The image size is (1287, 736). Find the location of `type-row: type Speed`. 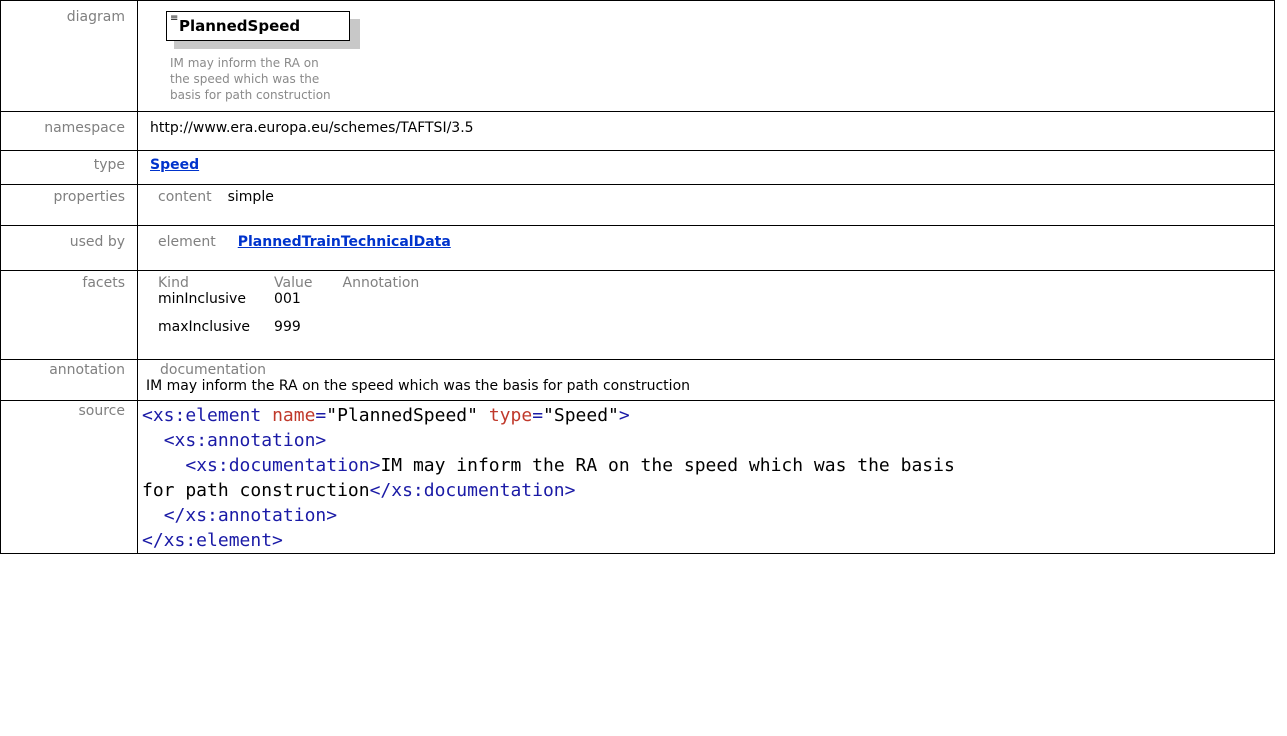

type-row: type Speed is located at coordinates (637, 167).